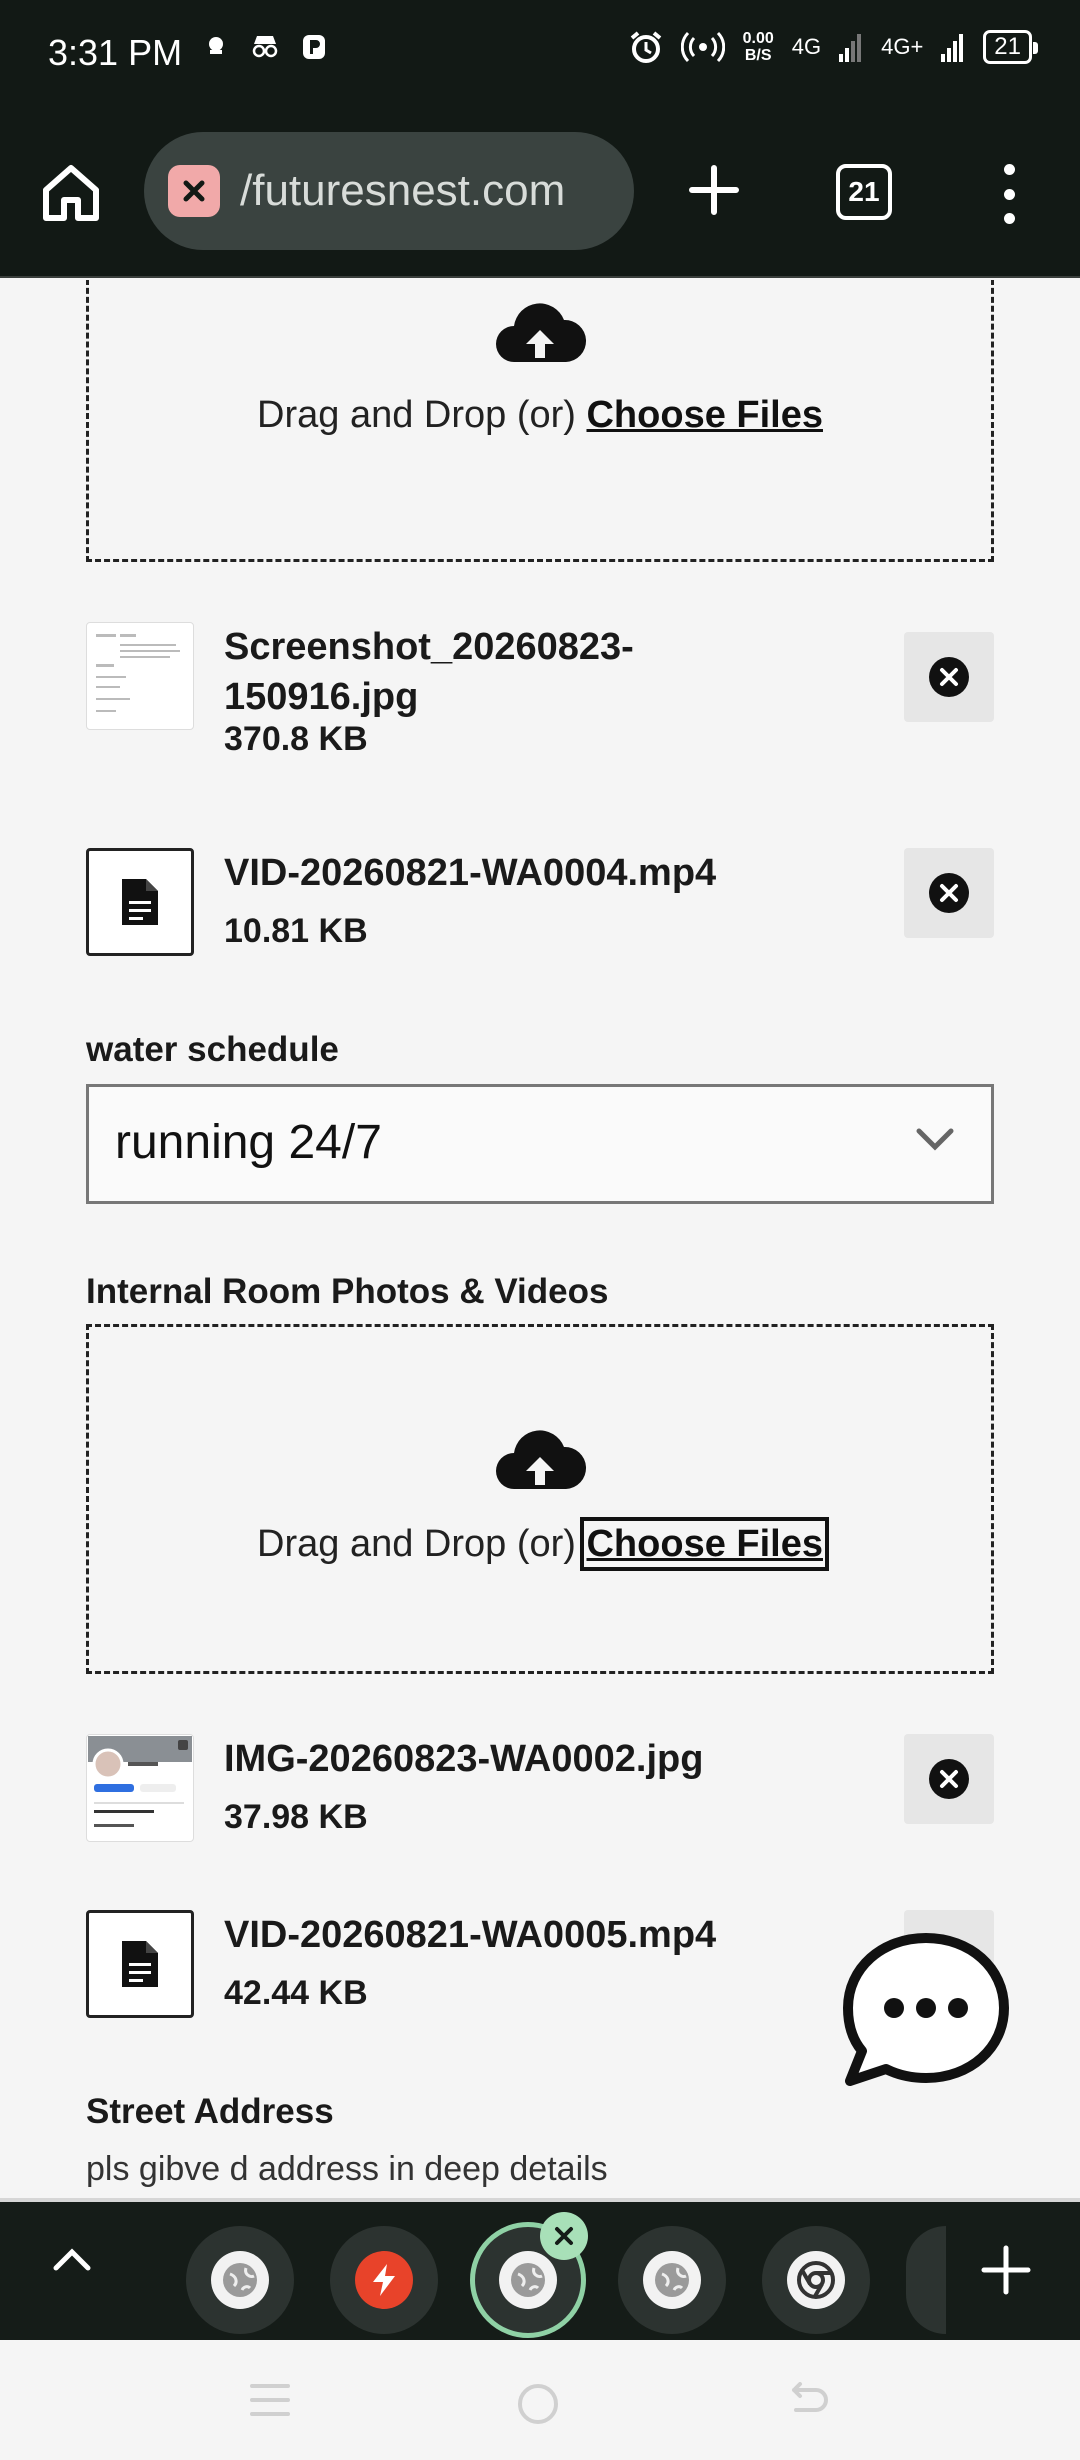  Describe the element at coordinates (115, 52) in the screenshot. I see `status-time: 3:31 PM` at that location.